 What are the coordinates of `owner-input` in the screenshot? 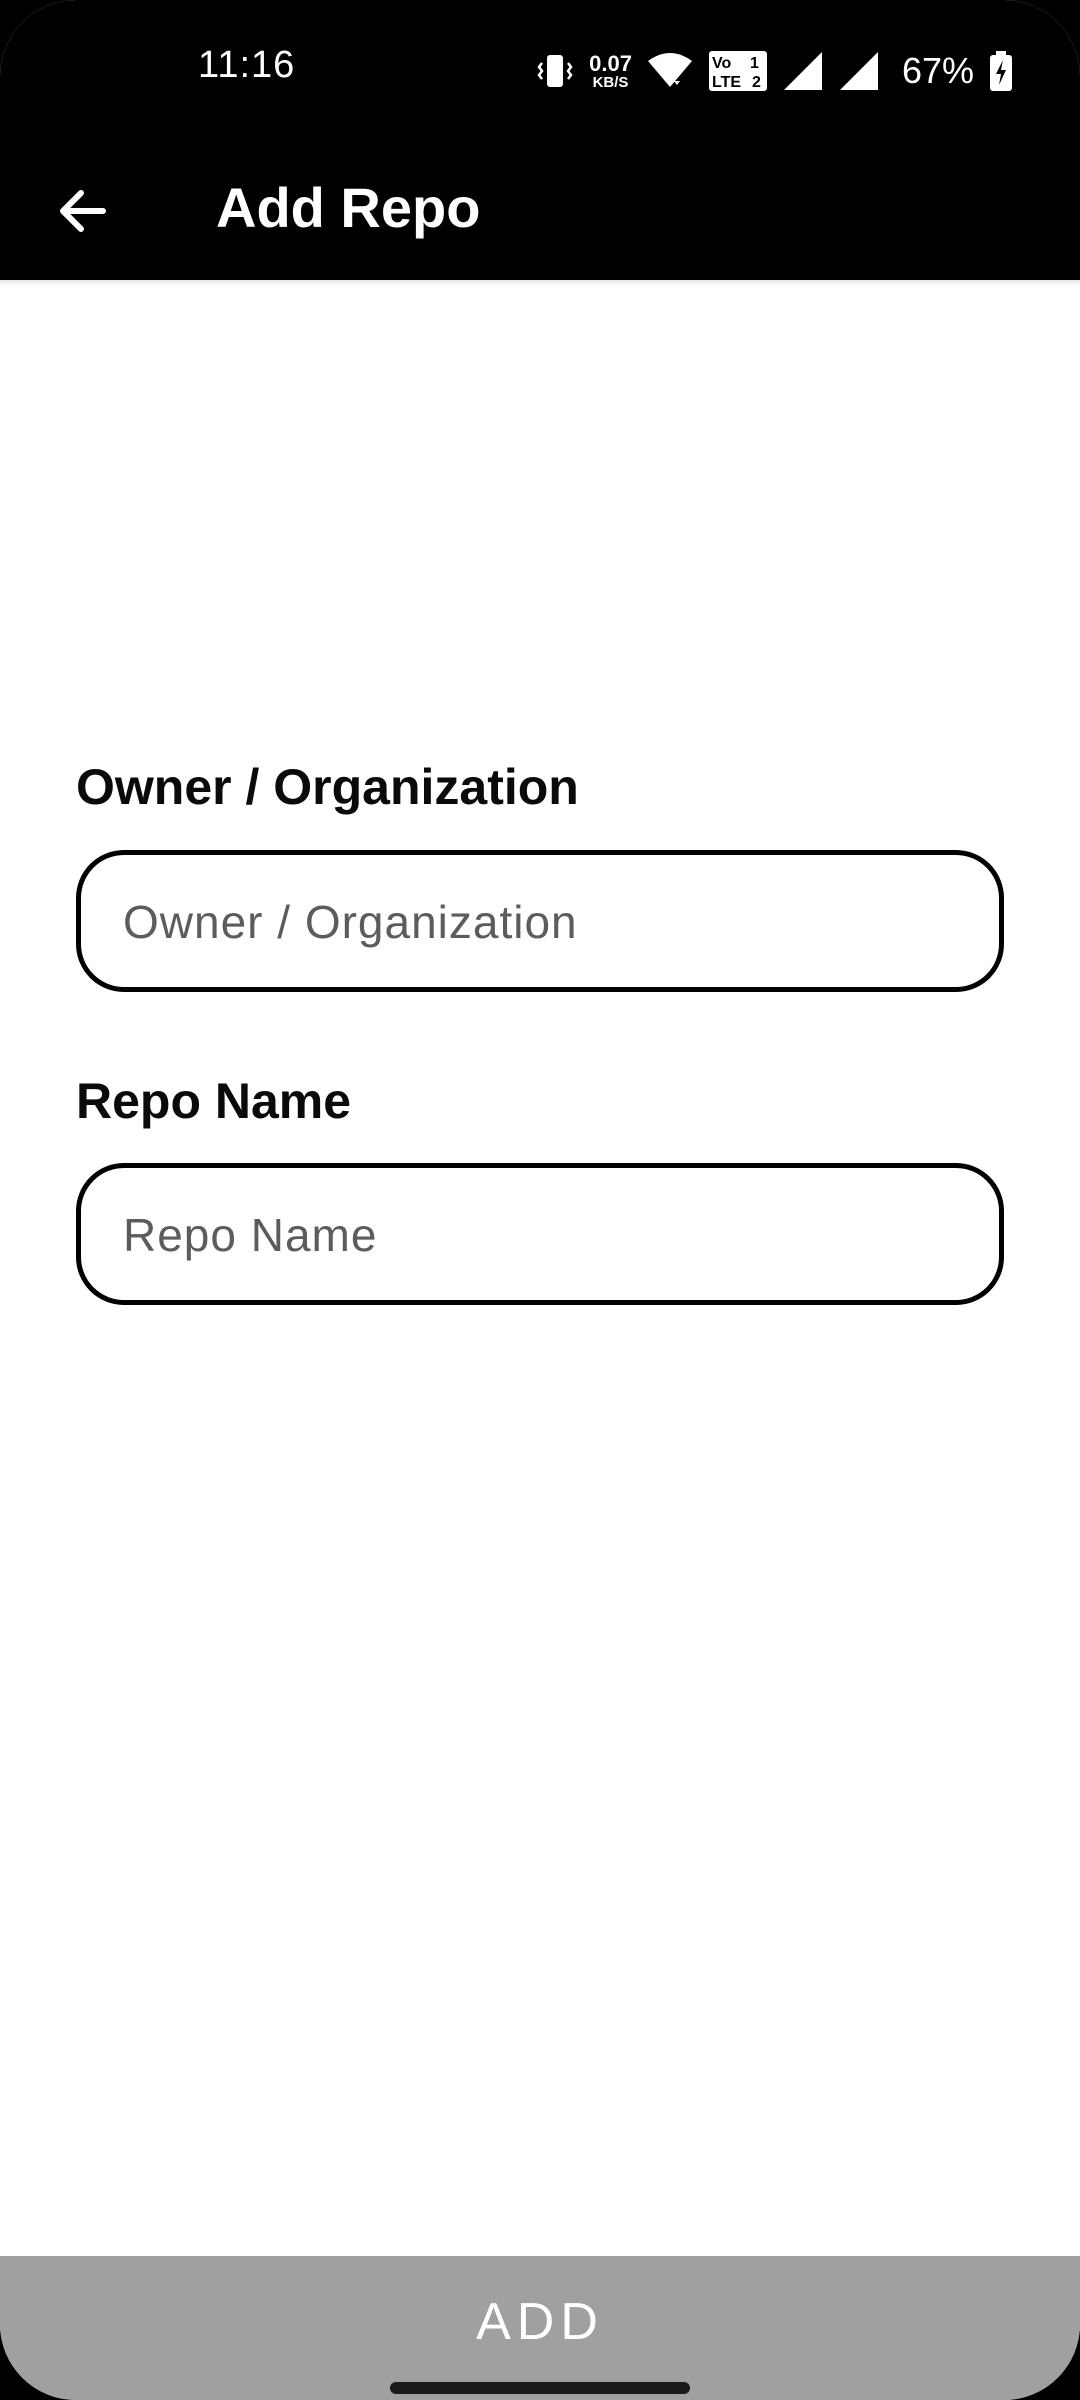 It's located at (543, 922).